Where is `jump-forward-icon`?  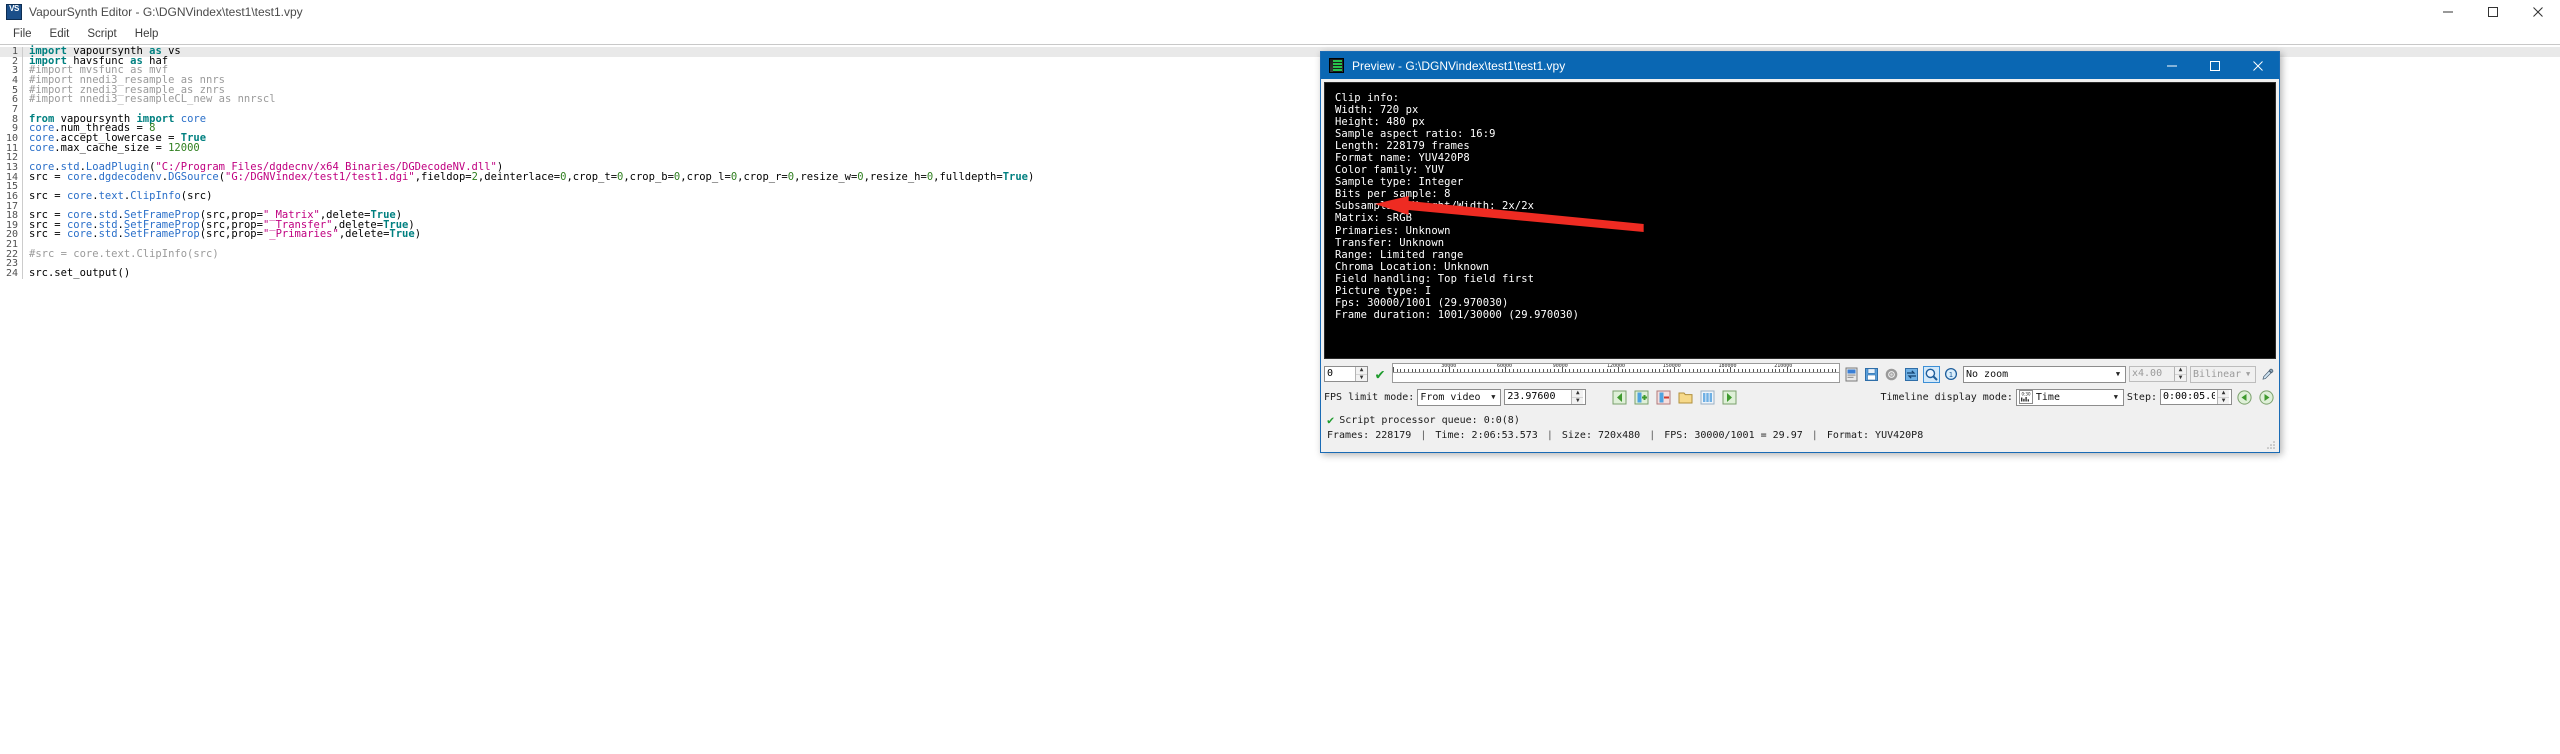
jump-forward-icon is located at coordinates (2266, 397).